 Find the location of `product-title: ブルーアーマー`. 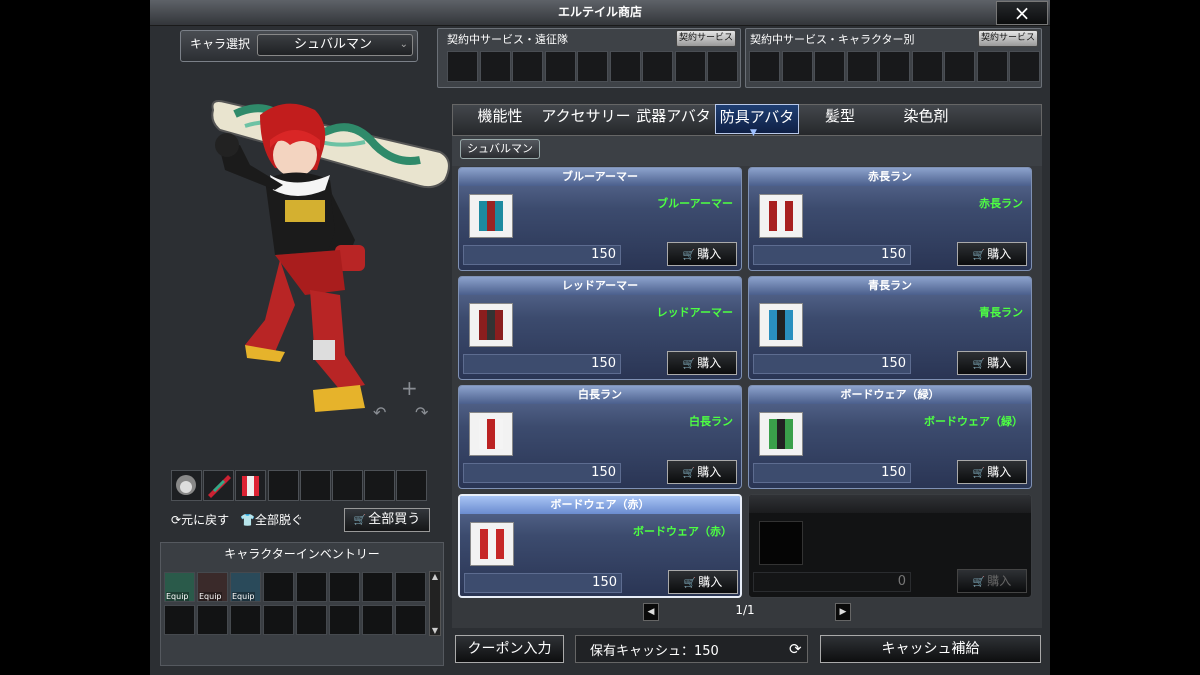

product-title: ブルーアーマー is located at coordinates (600, 177).